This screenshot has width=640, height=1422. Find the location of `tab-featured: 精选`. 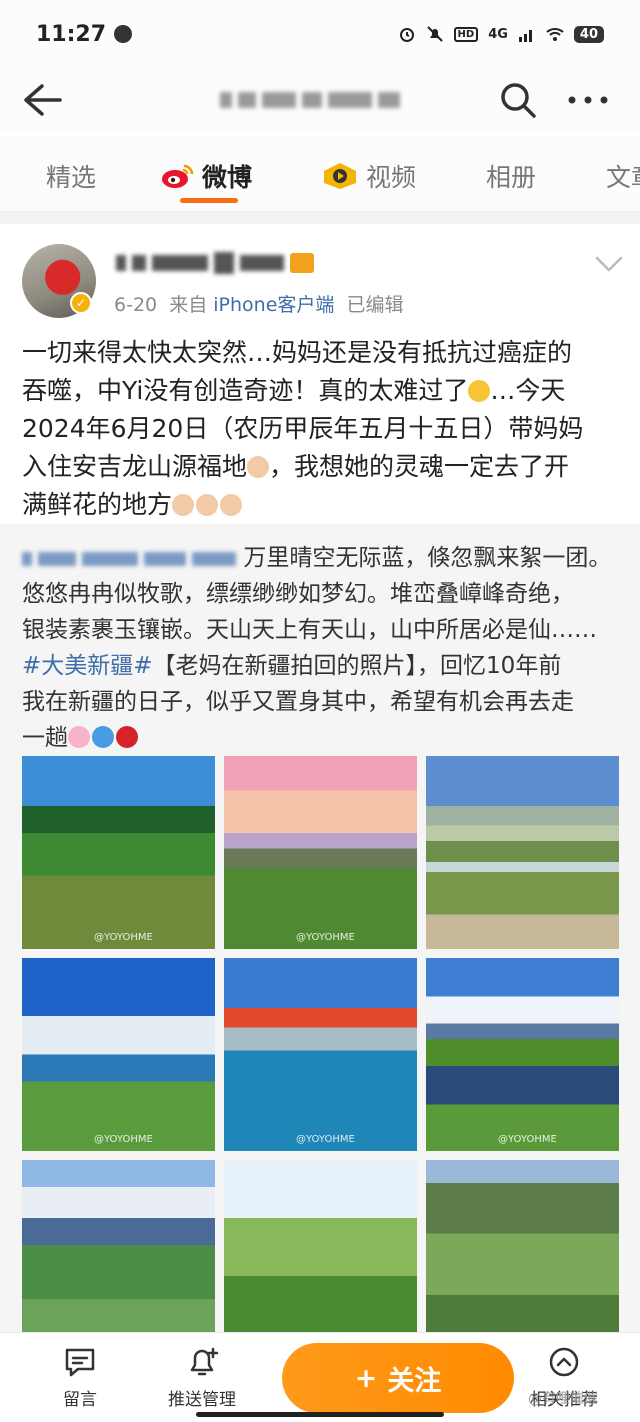

tab-featured: 精选 is located at coordinates (71, 176).